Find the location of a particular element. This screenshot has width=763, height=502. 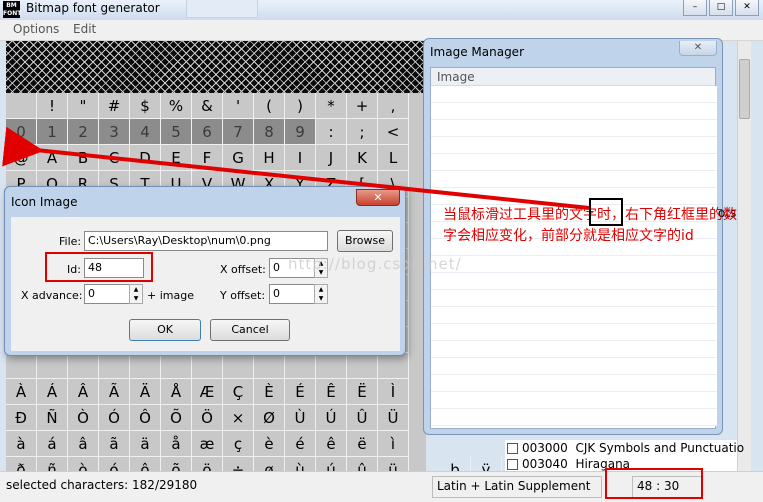

range-item: 003000 CJK Symbols and Punctuatio is located at coordinates (625, 448).